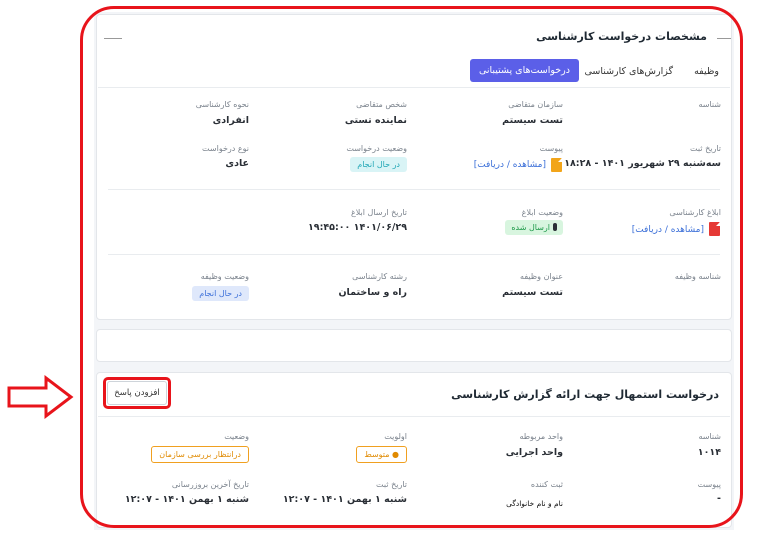 This screenshot has width=757, height=534. I want to click on applicant-value: نماینده تستی, so click(375, 120).